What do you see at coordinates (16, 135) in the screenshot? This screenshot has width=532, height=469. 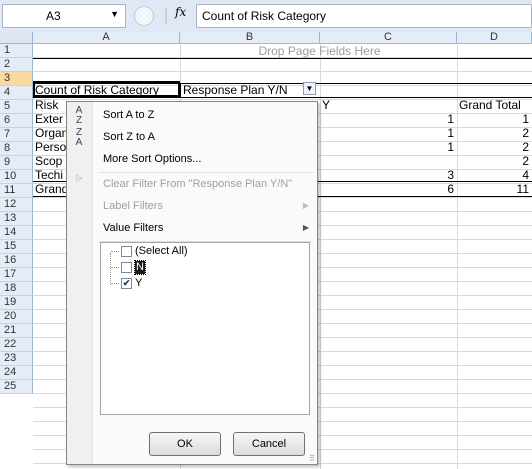 I see `row-header: 7` at bounding box center [16, 135].